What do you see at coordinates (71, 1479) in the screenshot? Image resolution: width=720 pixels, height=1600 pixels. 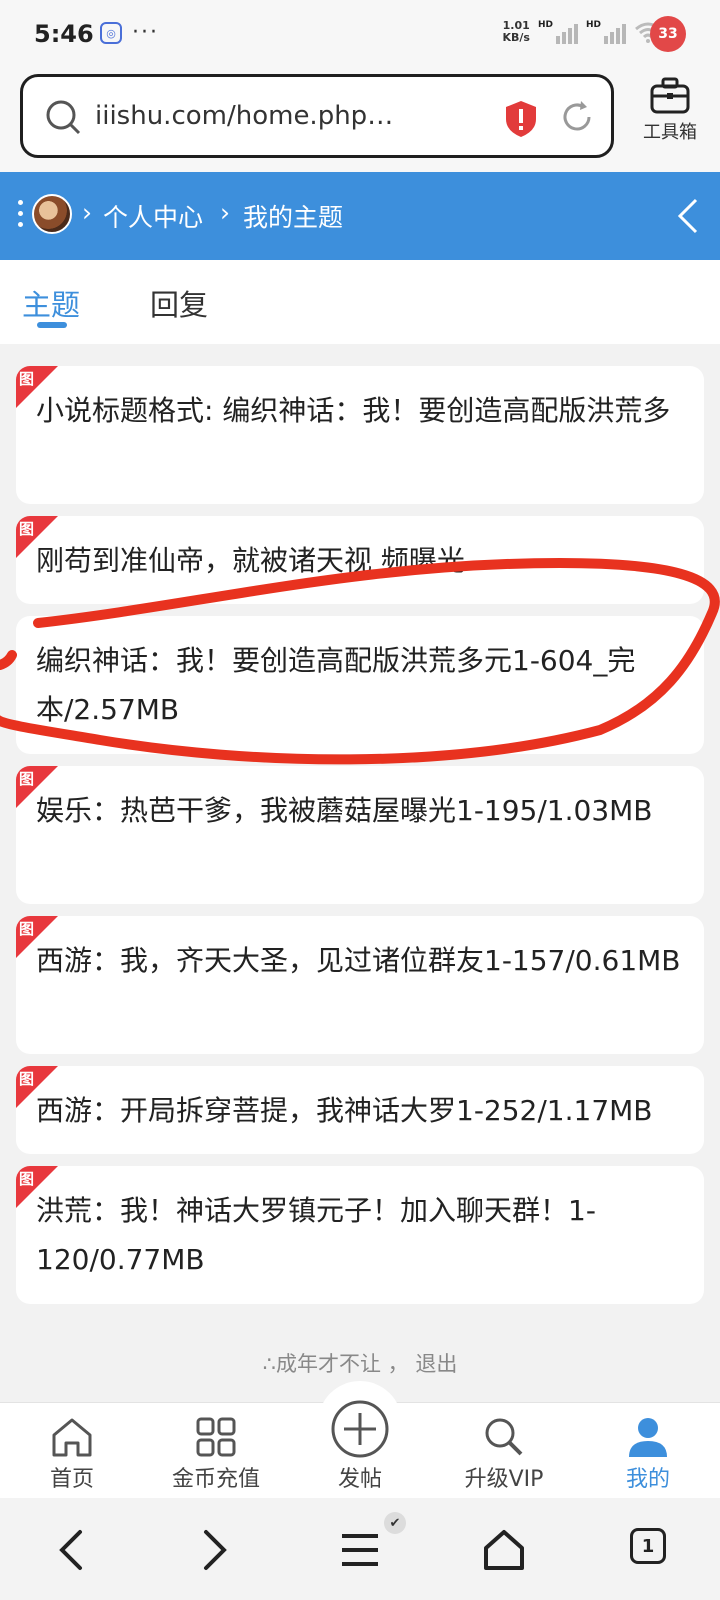 I see `nav-home-label: 首页` at bounding box center [71, 1479].